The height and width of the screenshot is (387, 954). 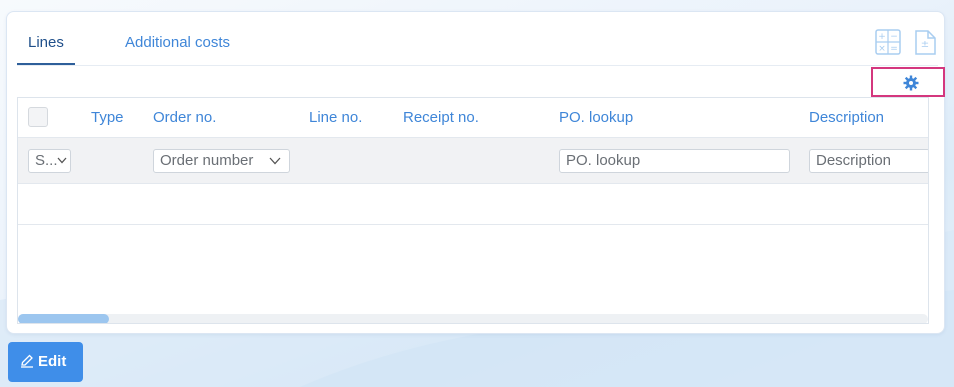 I want to click on table-row, so click(x=473, y=204).